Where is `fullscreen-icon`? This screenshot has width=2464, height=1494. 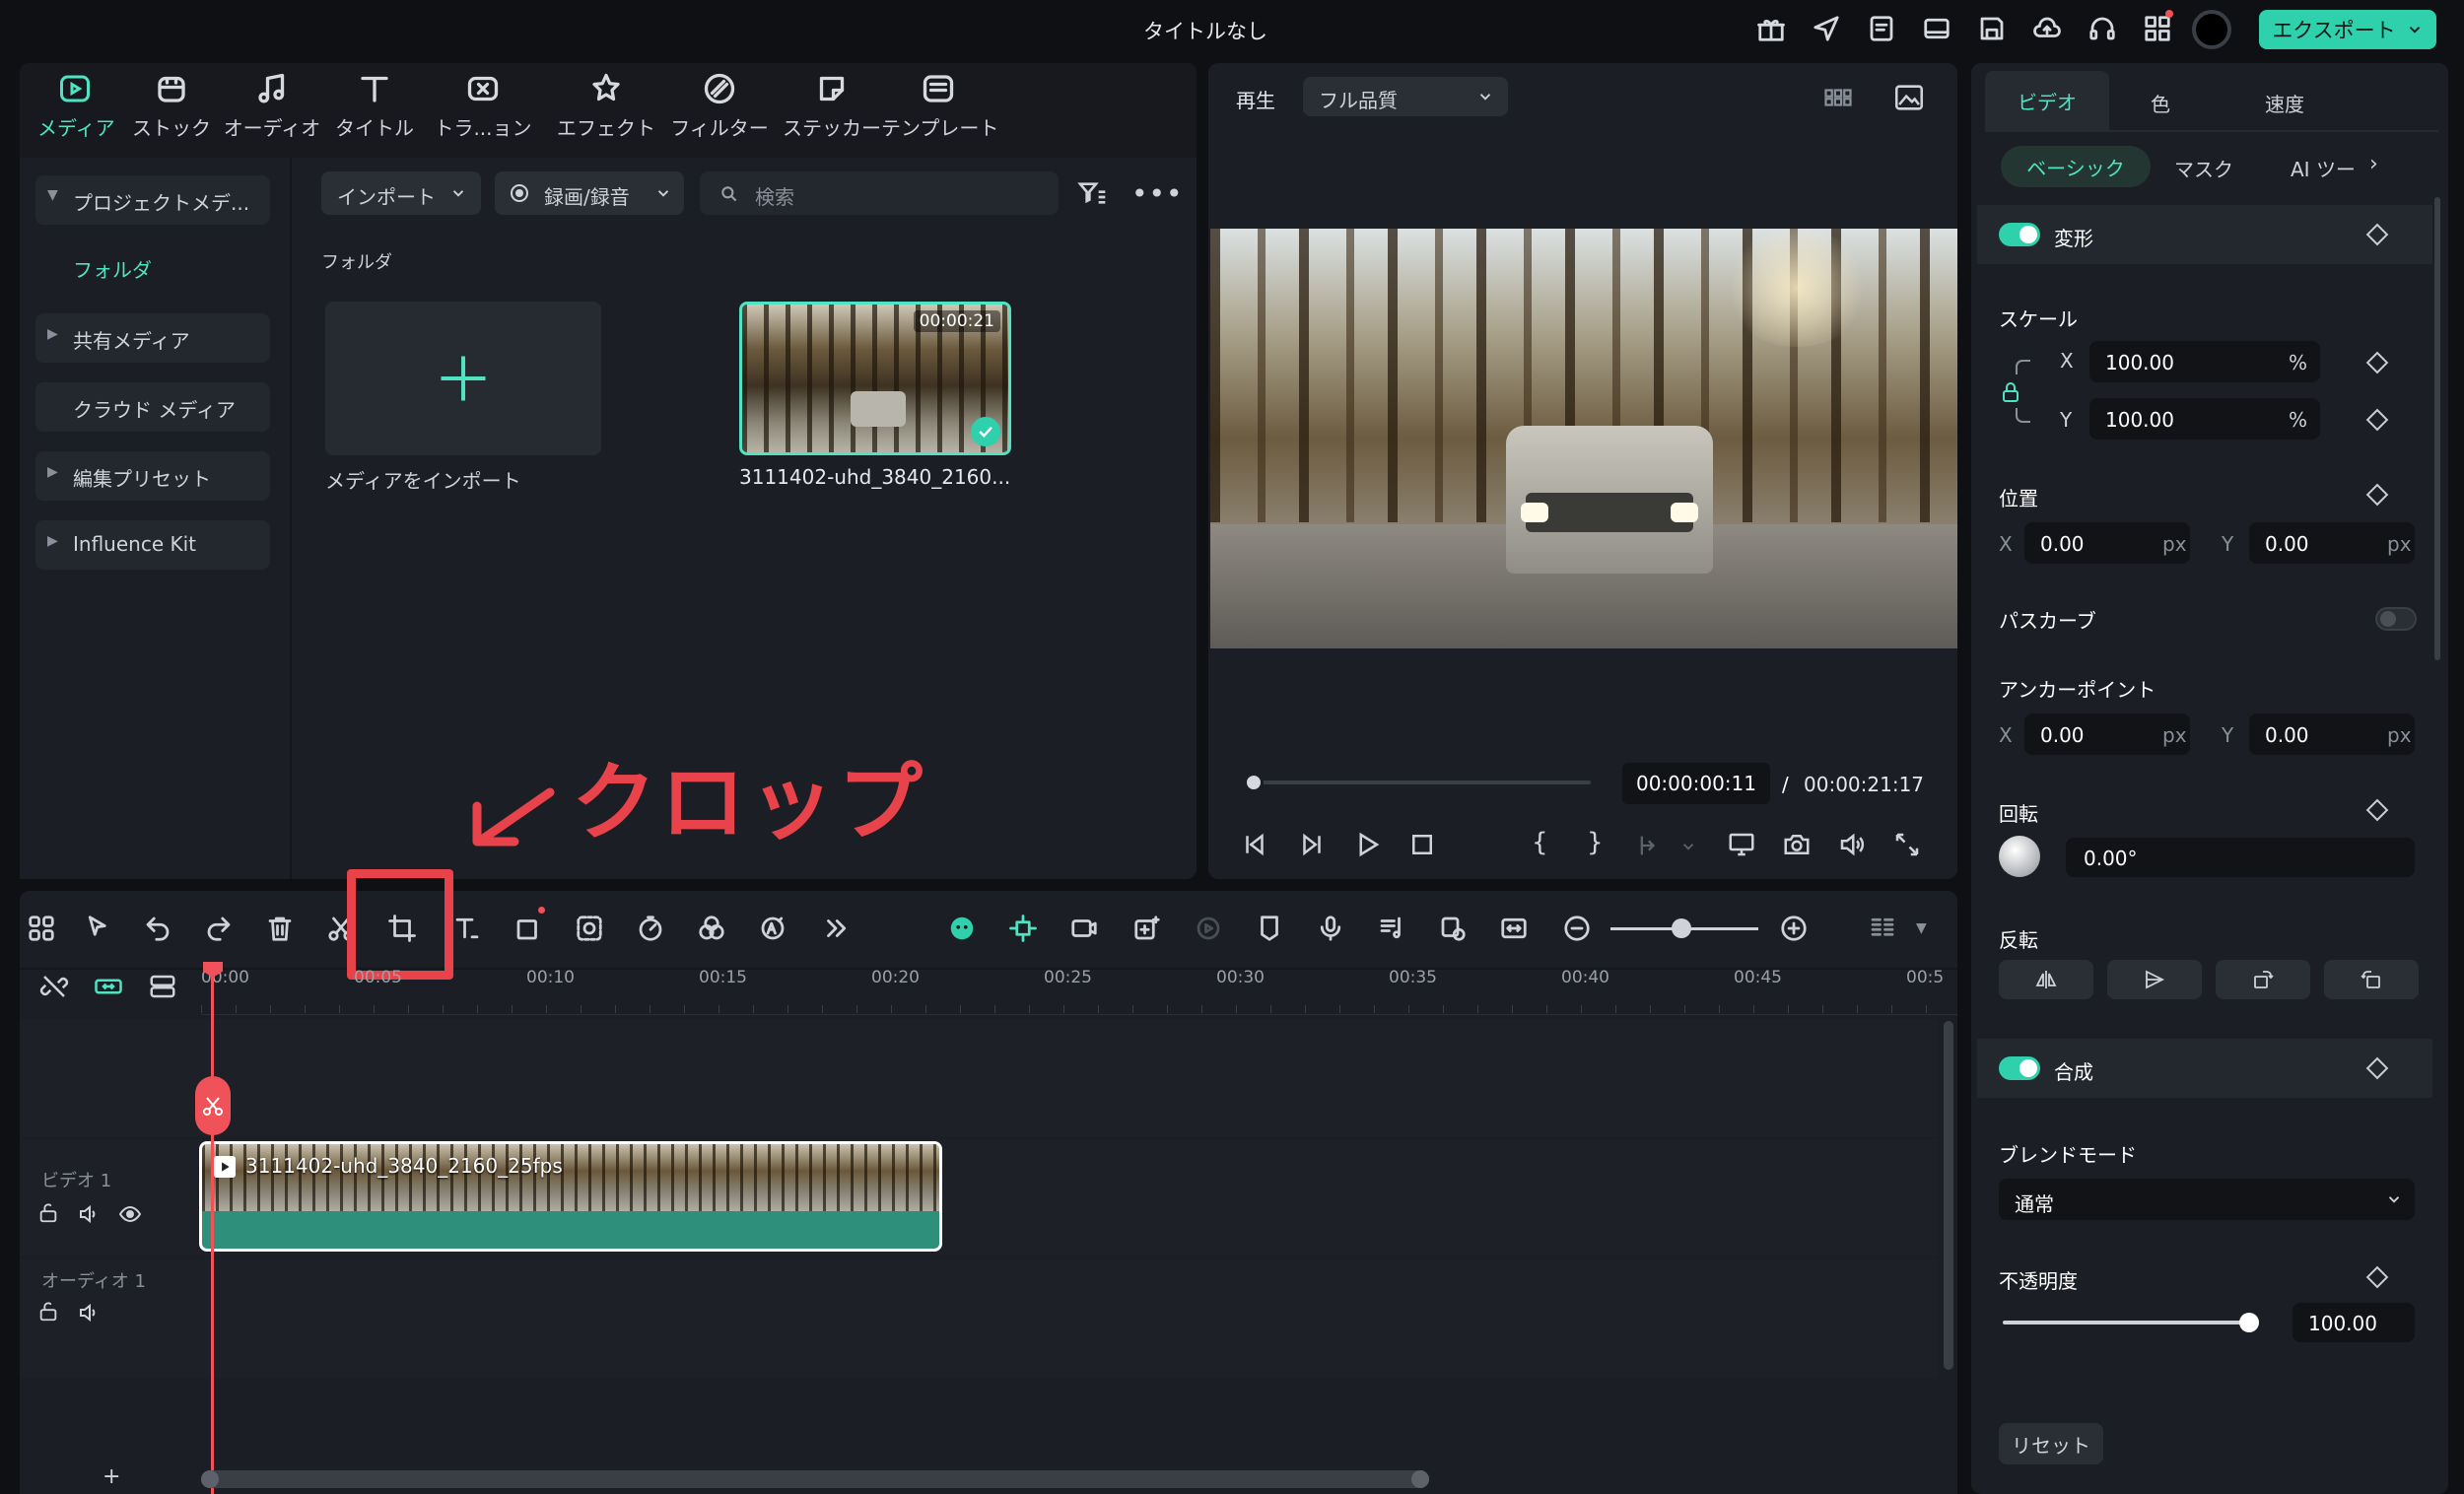
fullscreen-icon is located at coordinates (1907, 846).